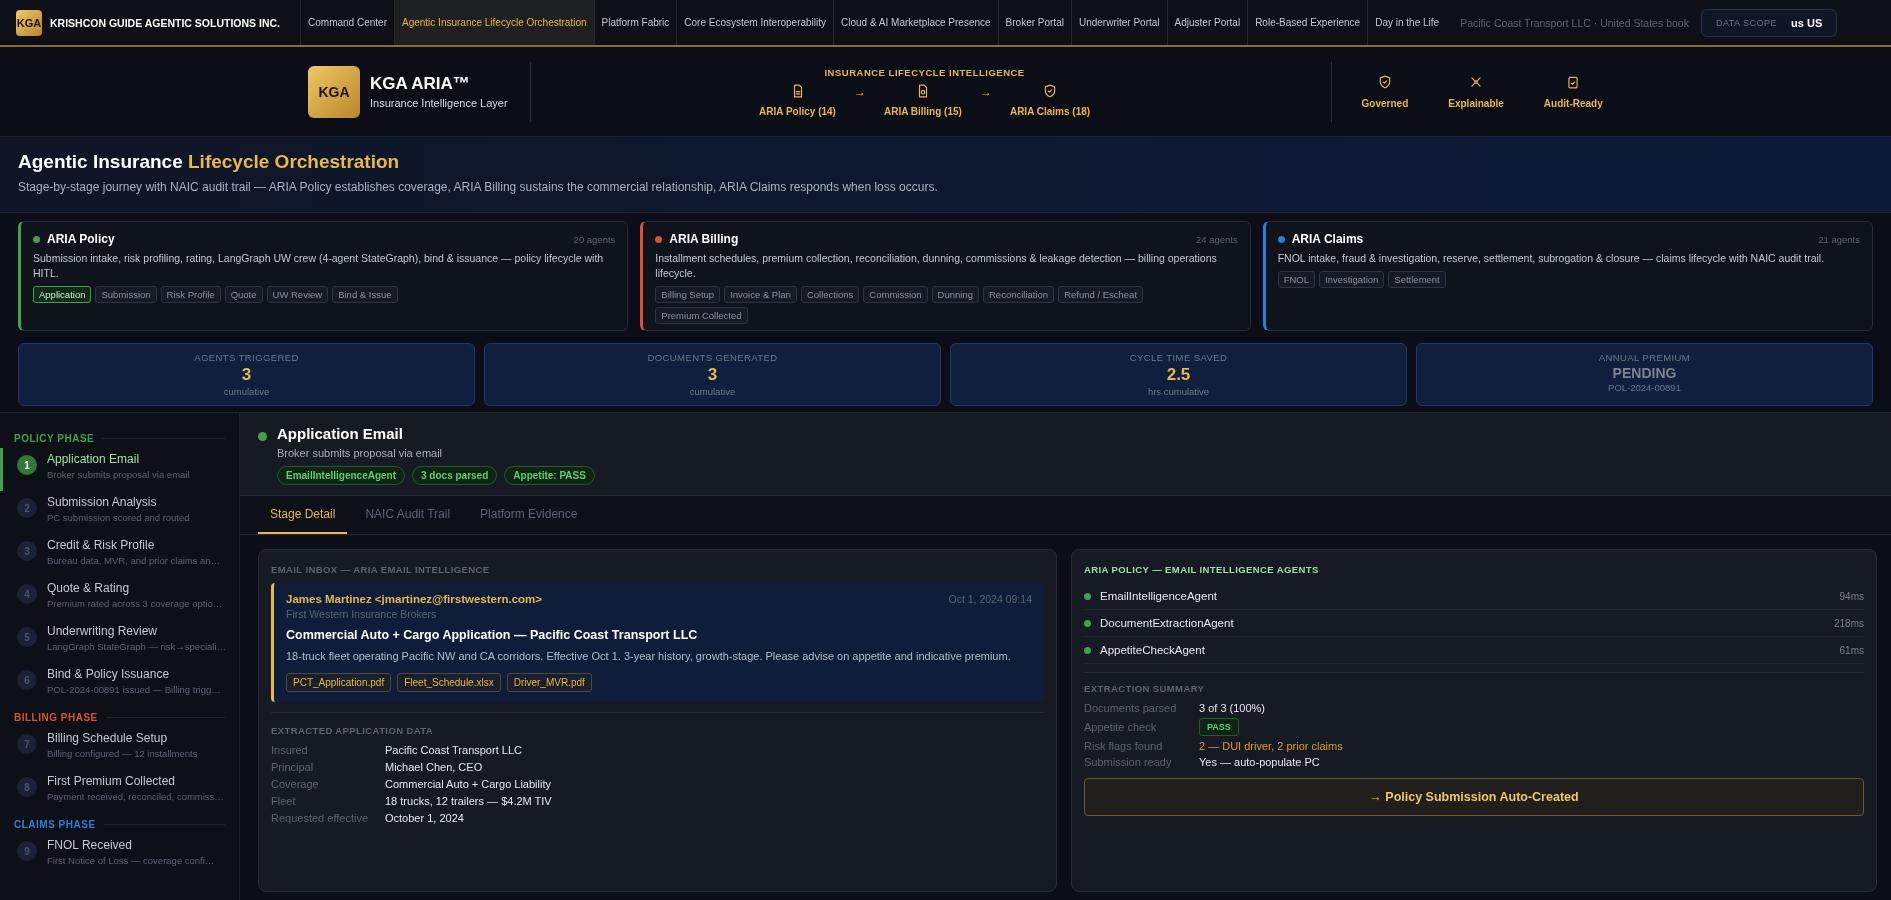 This screenshot has height=900, width=1891. I want to click on field-value: Michael Chen, CEO, so click(434, 766).